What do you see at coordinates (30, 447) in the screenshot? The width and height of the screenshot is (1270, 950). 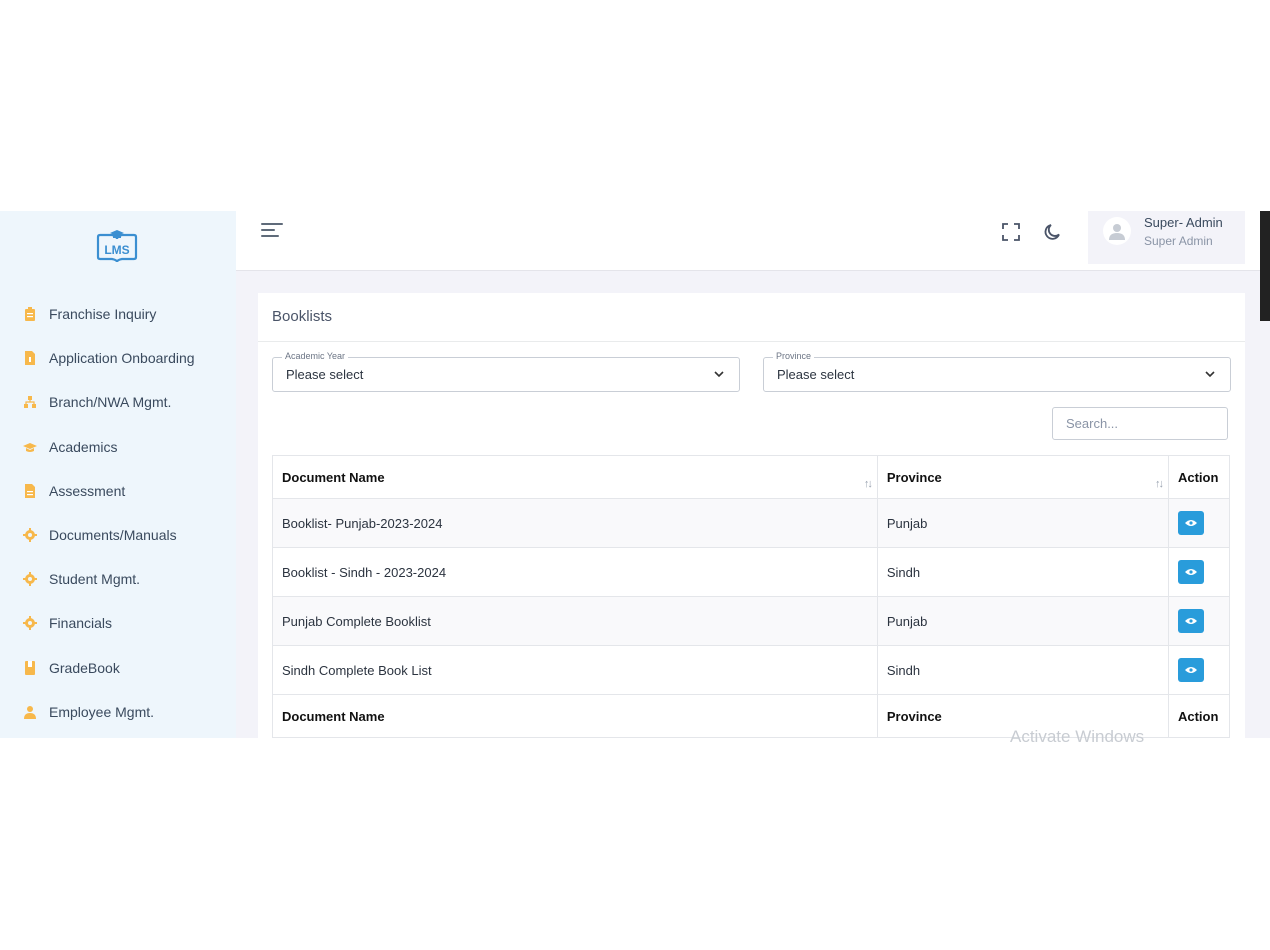 I see `graduation-cap-icon` at bounding box center [30, 447].